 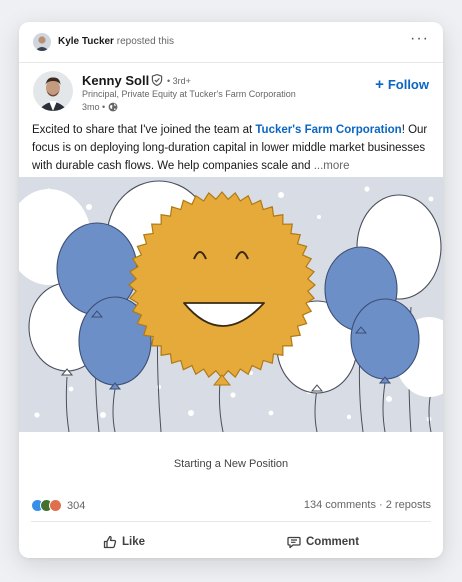 I want to click on comment-label: Comment, so click(x=333, y=542).